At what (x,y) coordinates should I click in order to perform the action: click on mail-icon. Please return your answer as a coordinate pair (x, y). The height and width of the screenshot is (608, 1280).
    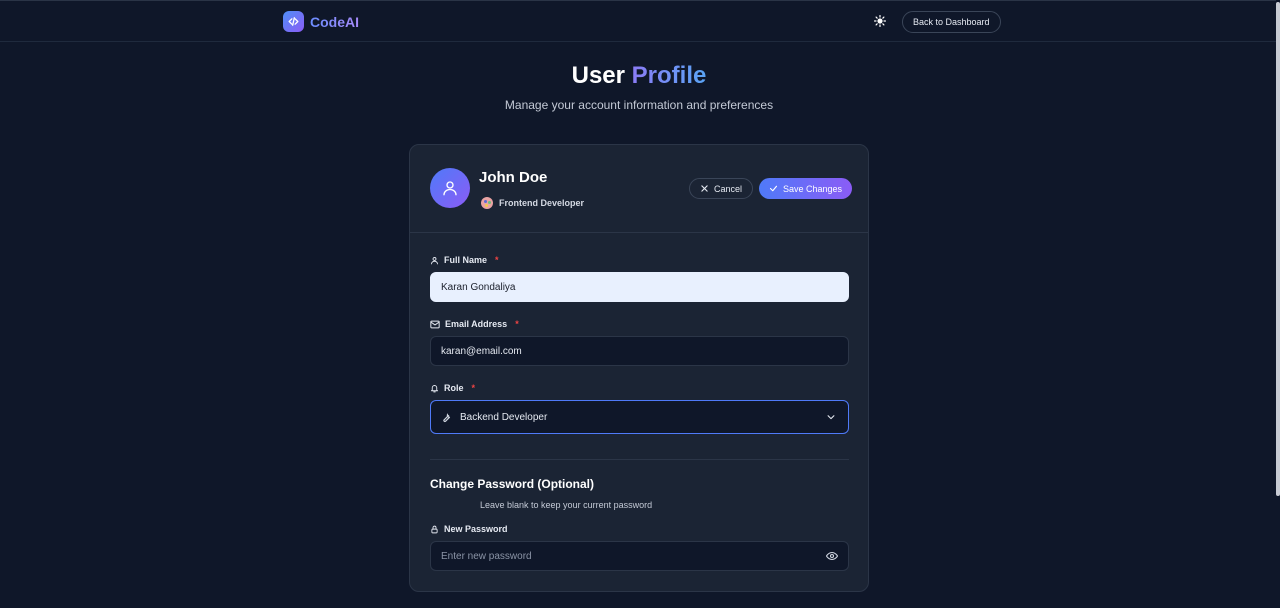
    Looking at the image, I should click on (435, 324).